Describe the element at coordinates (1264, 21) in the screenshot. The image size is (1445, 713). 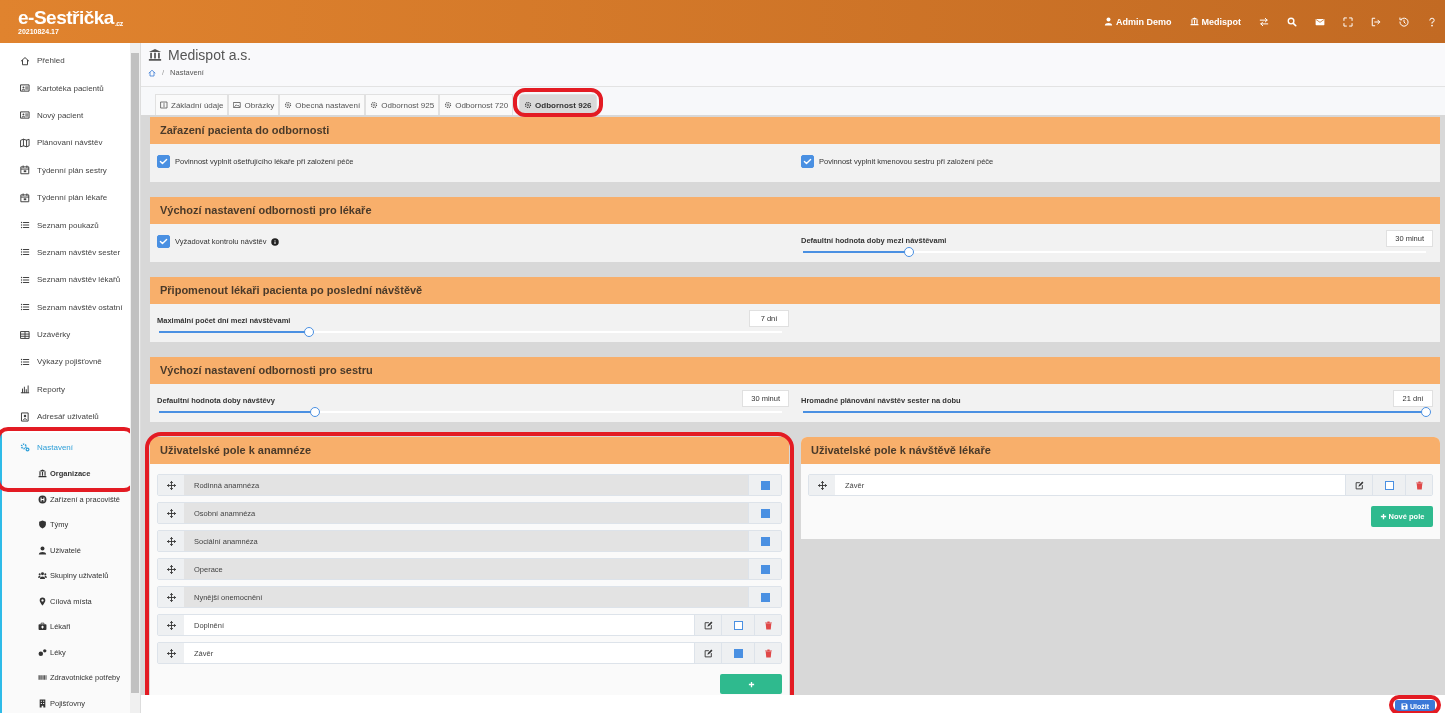
I see `swap-arrows-icon` at that location.